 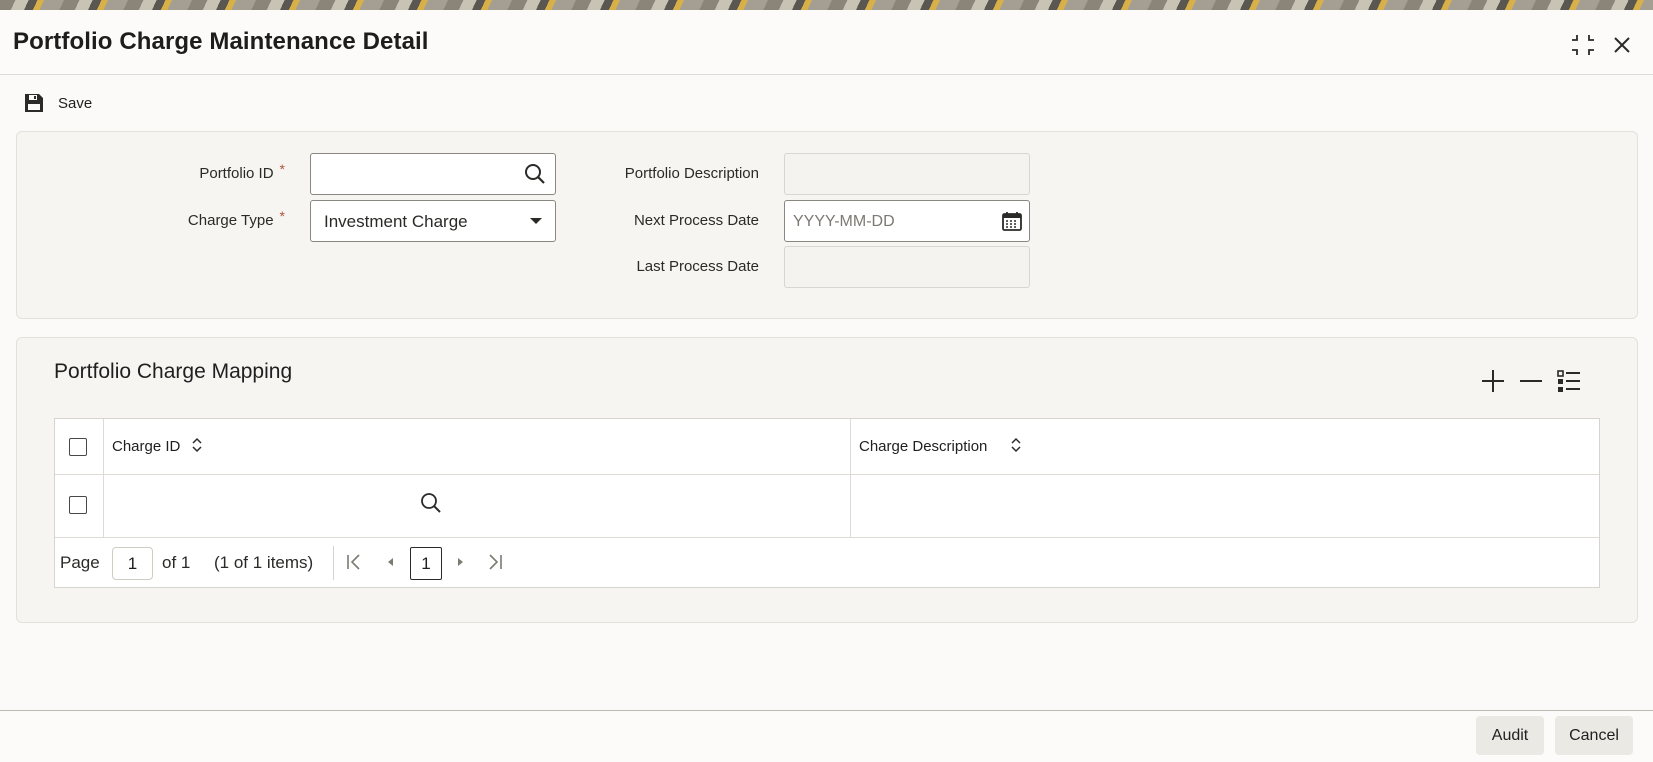 I want to click on page-title: Portfolio Charge Maintenance Detail, so click(x=221, y=41).